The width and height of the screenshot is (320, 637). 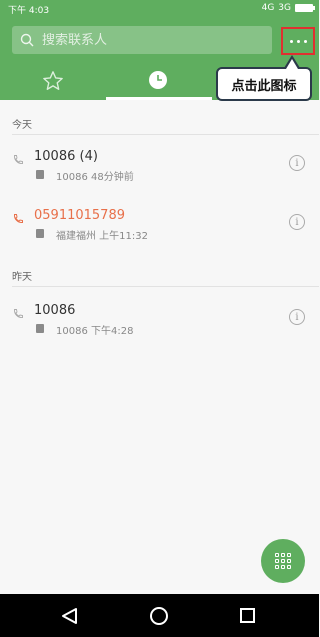 I want to click on search-input, so click(x=142, y=40).